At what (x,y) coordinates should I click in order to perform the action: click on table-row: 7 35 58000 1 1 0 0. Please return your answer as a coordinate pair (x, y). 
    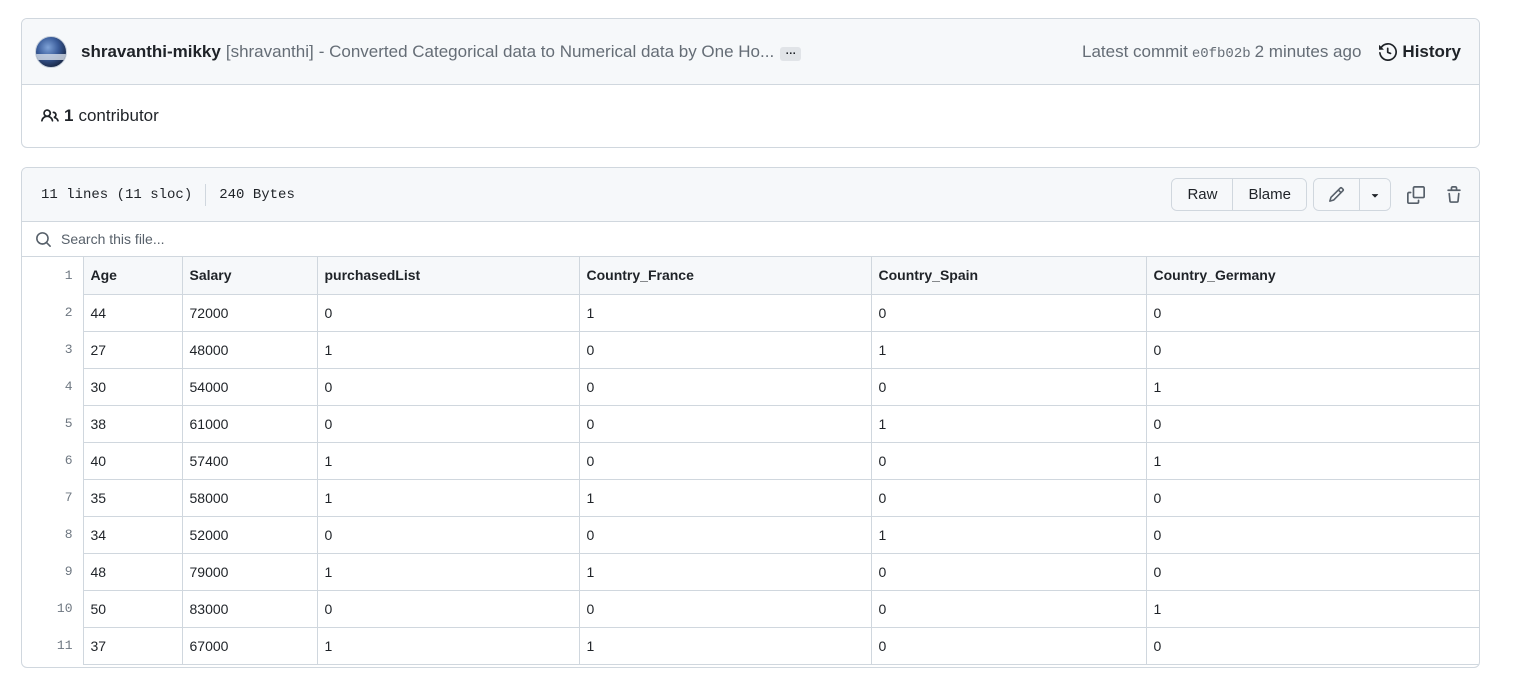
    Looking at the image, I should click on (750, 497).